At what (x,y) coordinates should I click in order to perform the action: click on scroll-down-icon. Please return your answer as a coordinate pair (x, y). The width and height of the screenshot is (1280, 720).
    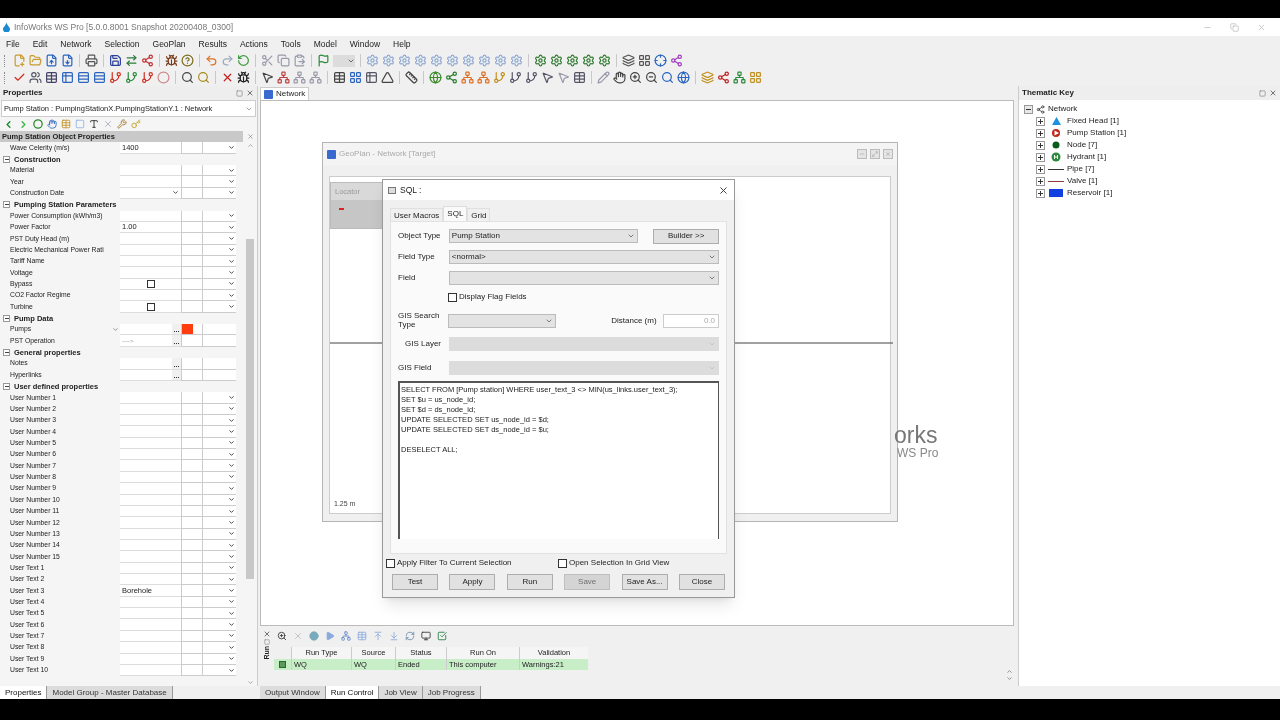
    Looking at the image, I should click on (250, 682).